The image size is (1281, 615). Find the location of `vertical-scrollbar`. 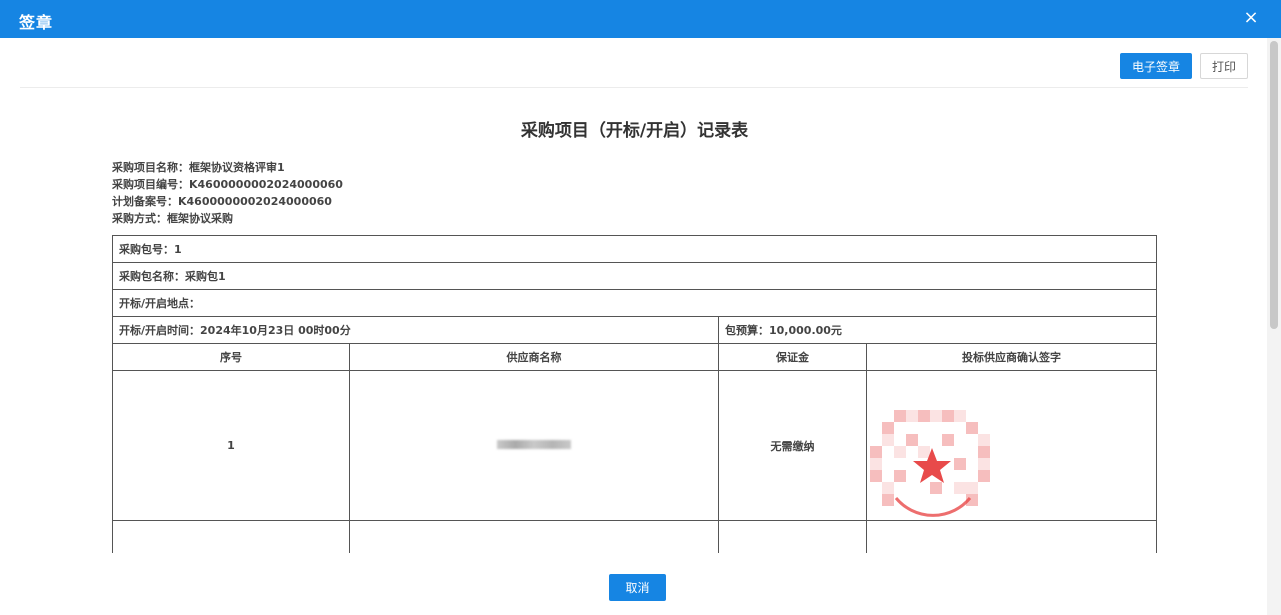

vertical-scrollbar is located at coordinates (1274, 326).